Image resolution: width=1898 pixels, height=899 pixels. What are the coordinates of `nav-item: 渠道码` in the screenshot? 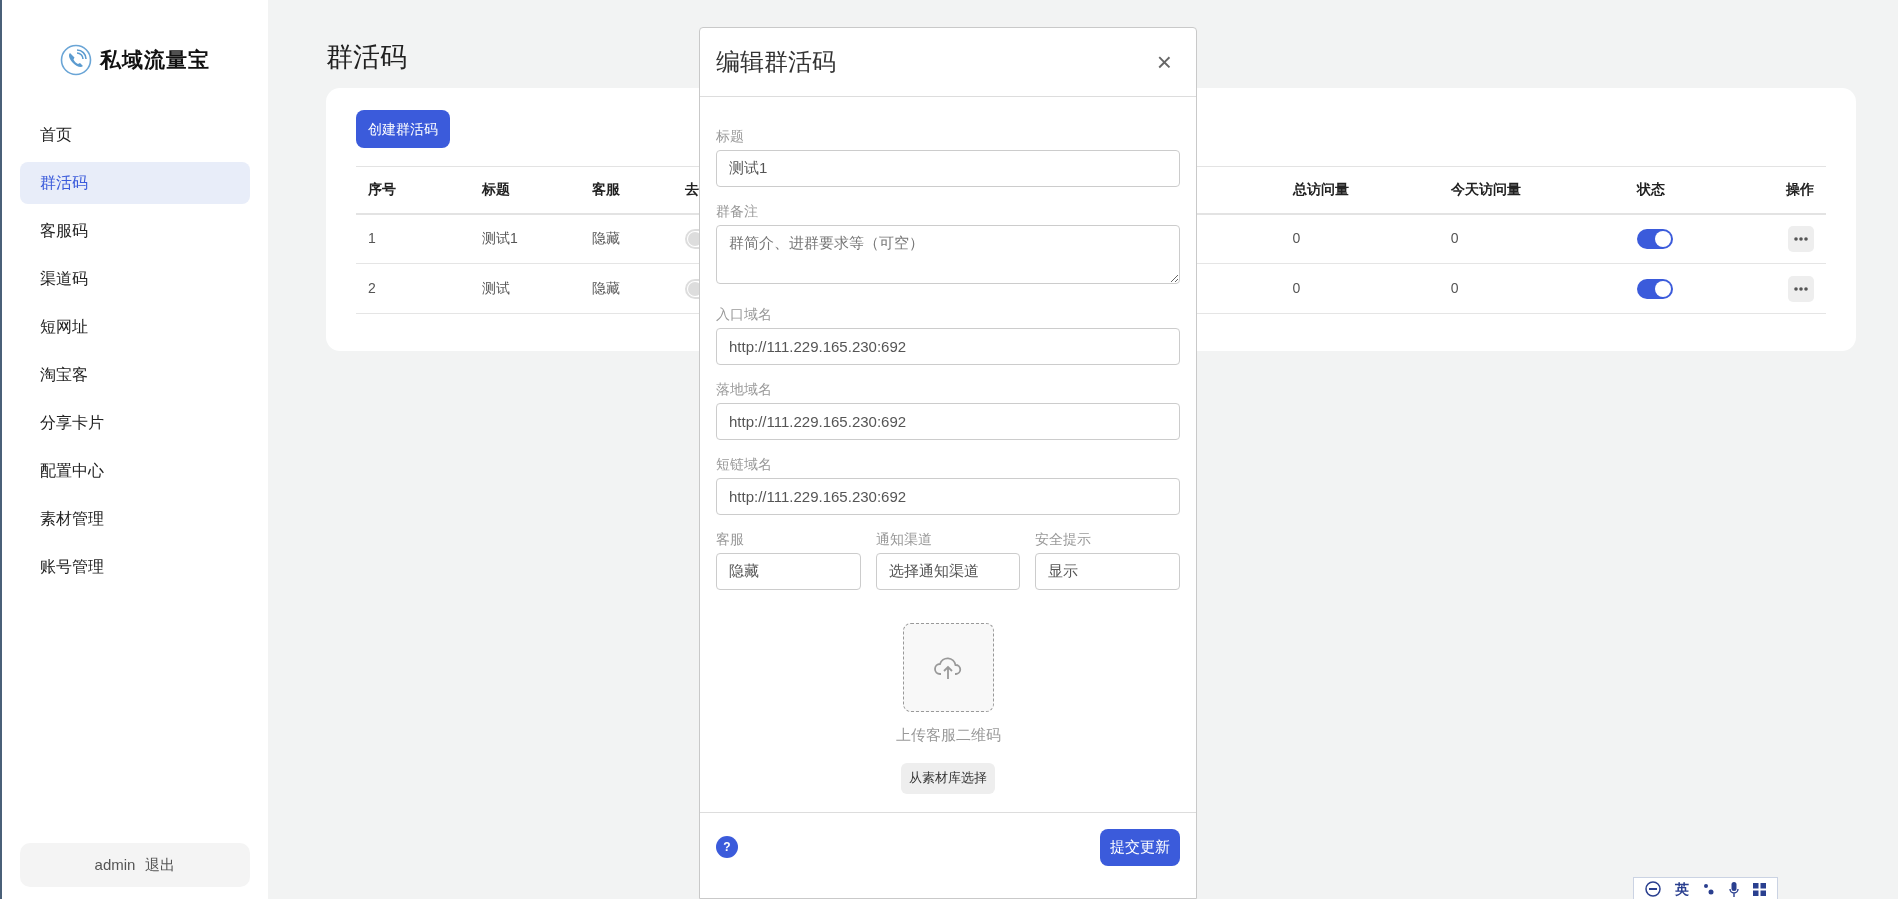 It's located at (135, 279).